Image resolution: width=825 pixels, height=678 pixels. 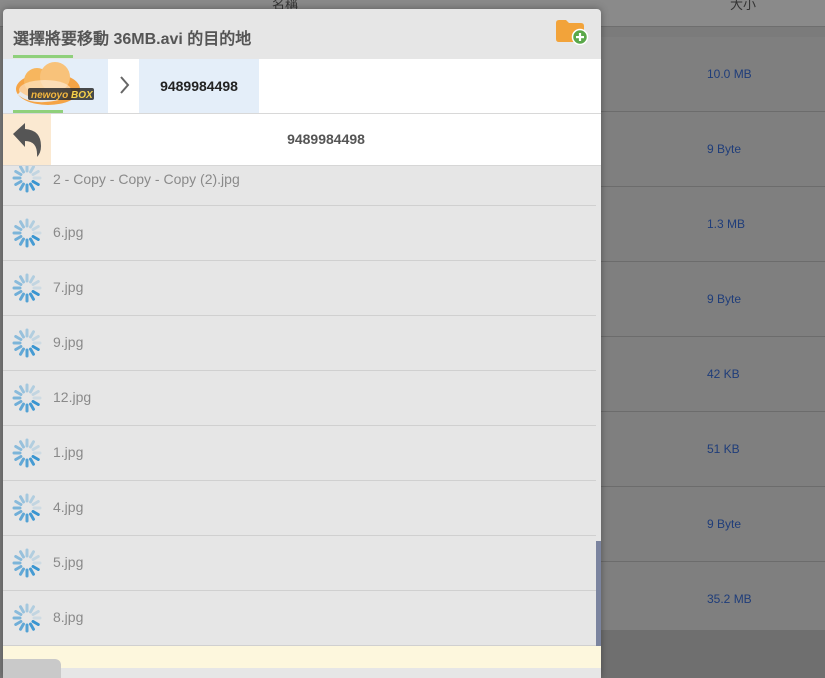 What do you see at coordinates (132, 39) in the screenshot?
I see `dialog-title: 選擇將要移動 36MB.avi 的目的地` at bounding box center [132, 39].